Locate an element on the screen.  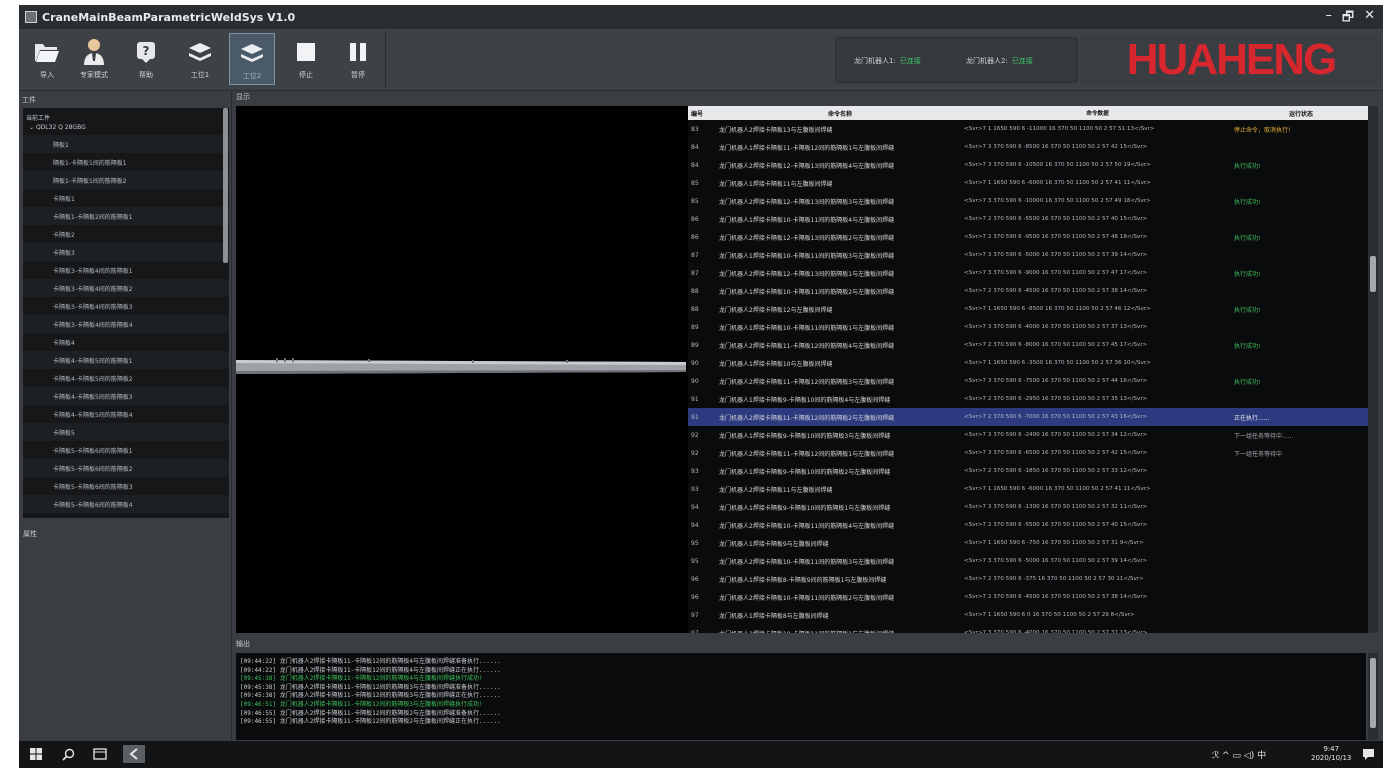
col-header-data: 命令数据 is located at coordinates (1096, 113).